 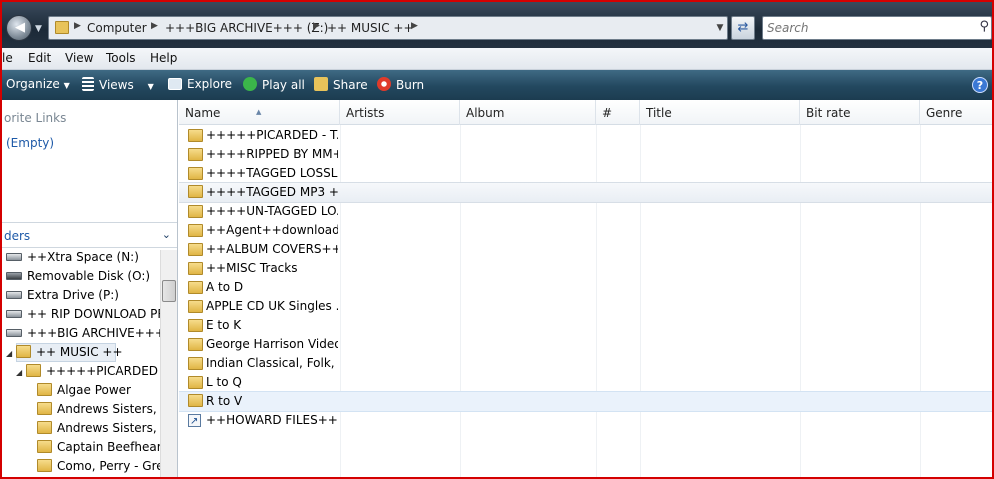 I want to click on views-button: Views ▼, so click(x=118, y=84).